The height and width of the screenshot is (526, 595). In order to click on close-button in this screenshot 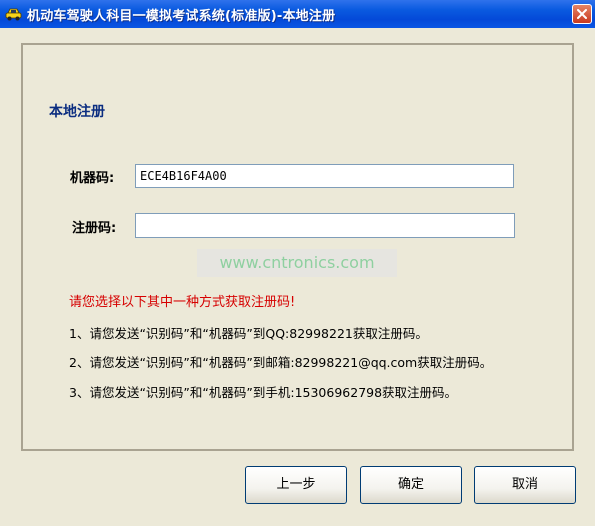, I will do `click(582, 14)`.